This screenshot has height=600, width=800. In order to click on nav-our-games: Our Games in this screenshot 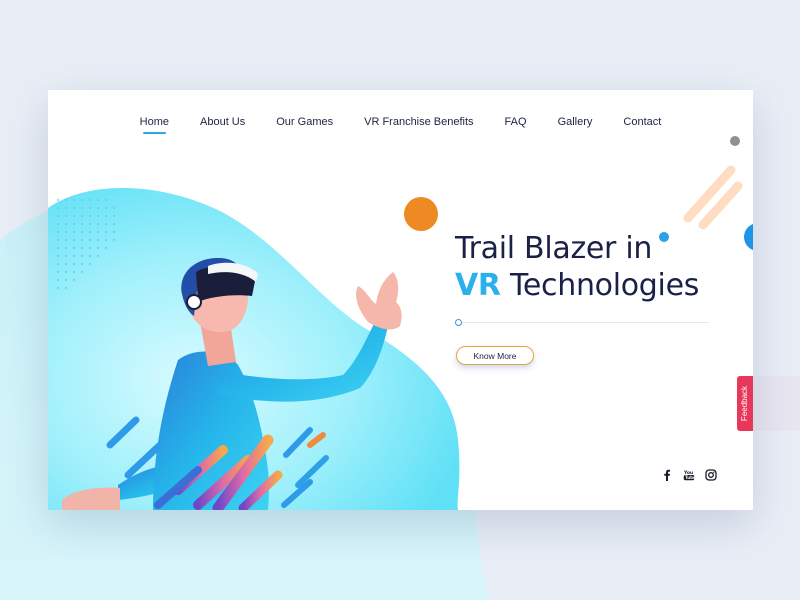, I will do `click(304, 125)`.